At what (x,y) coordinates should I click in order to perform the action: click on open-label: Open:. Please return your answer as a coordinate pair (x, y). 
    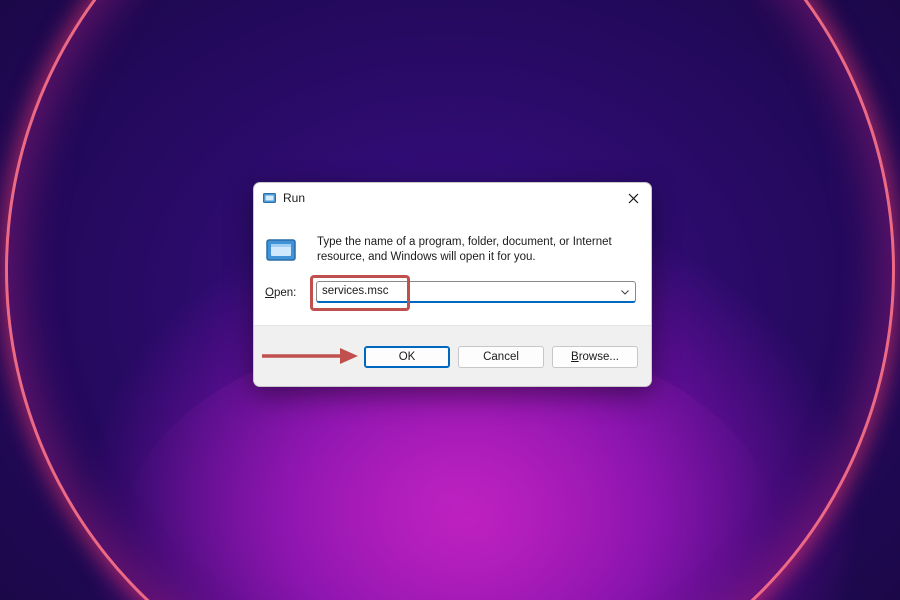
    Looking at the image, I should click on (280, 293).